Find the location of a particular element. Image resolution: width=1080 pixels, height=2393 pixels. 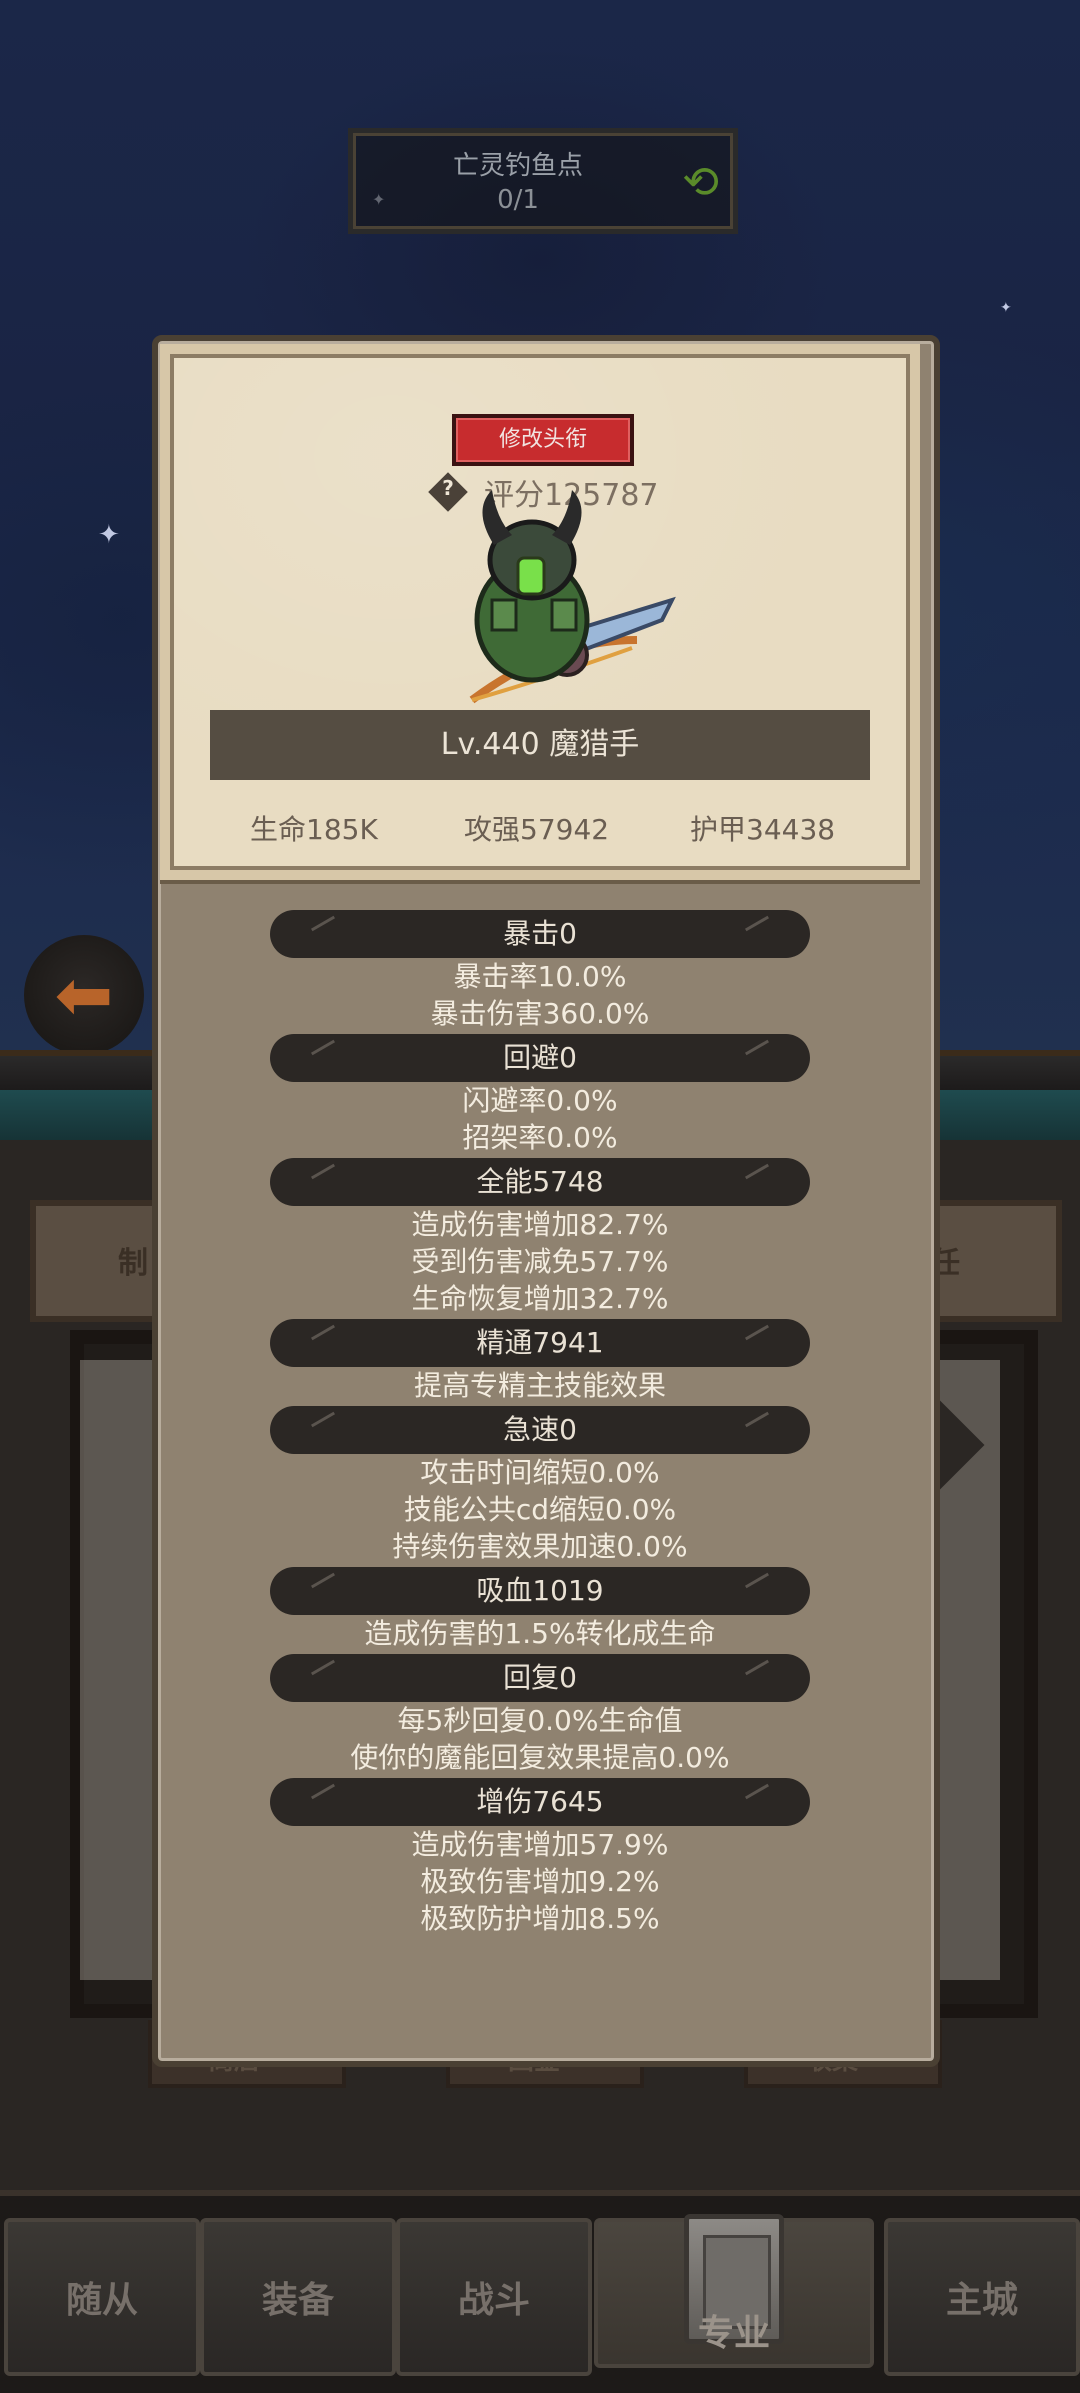

nav-battle: 战斗 is located at coordinates (494, 2297).